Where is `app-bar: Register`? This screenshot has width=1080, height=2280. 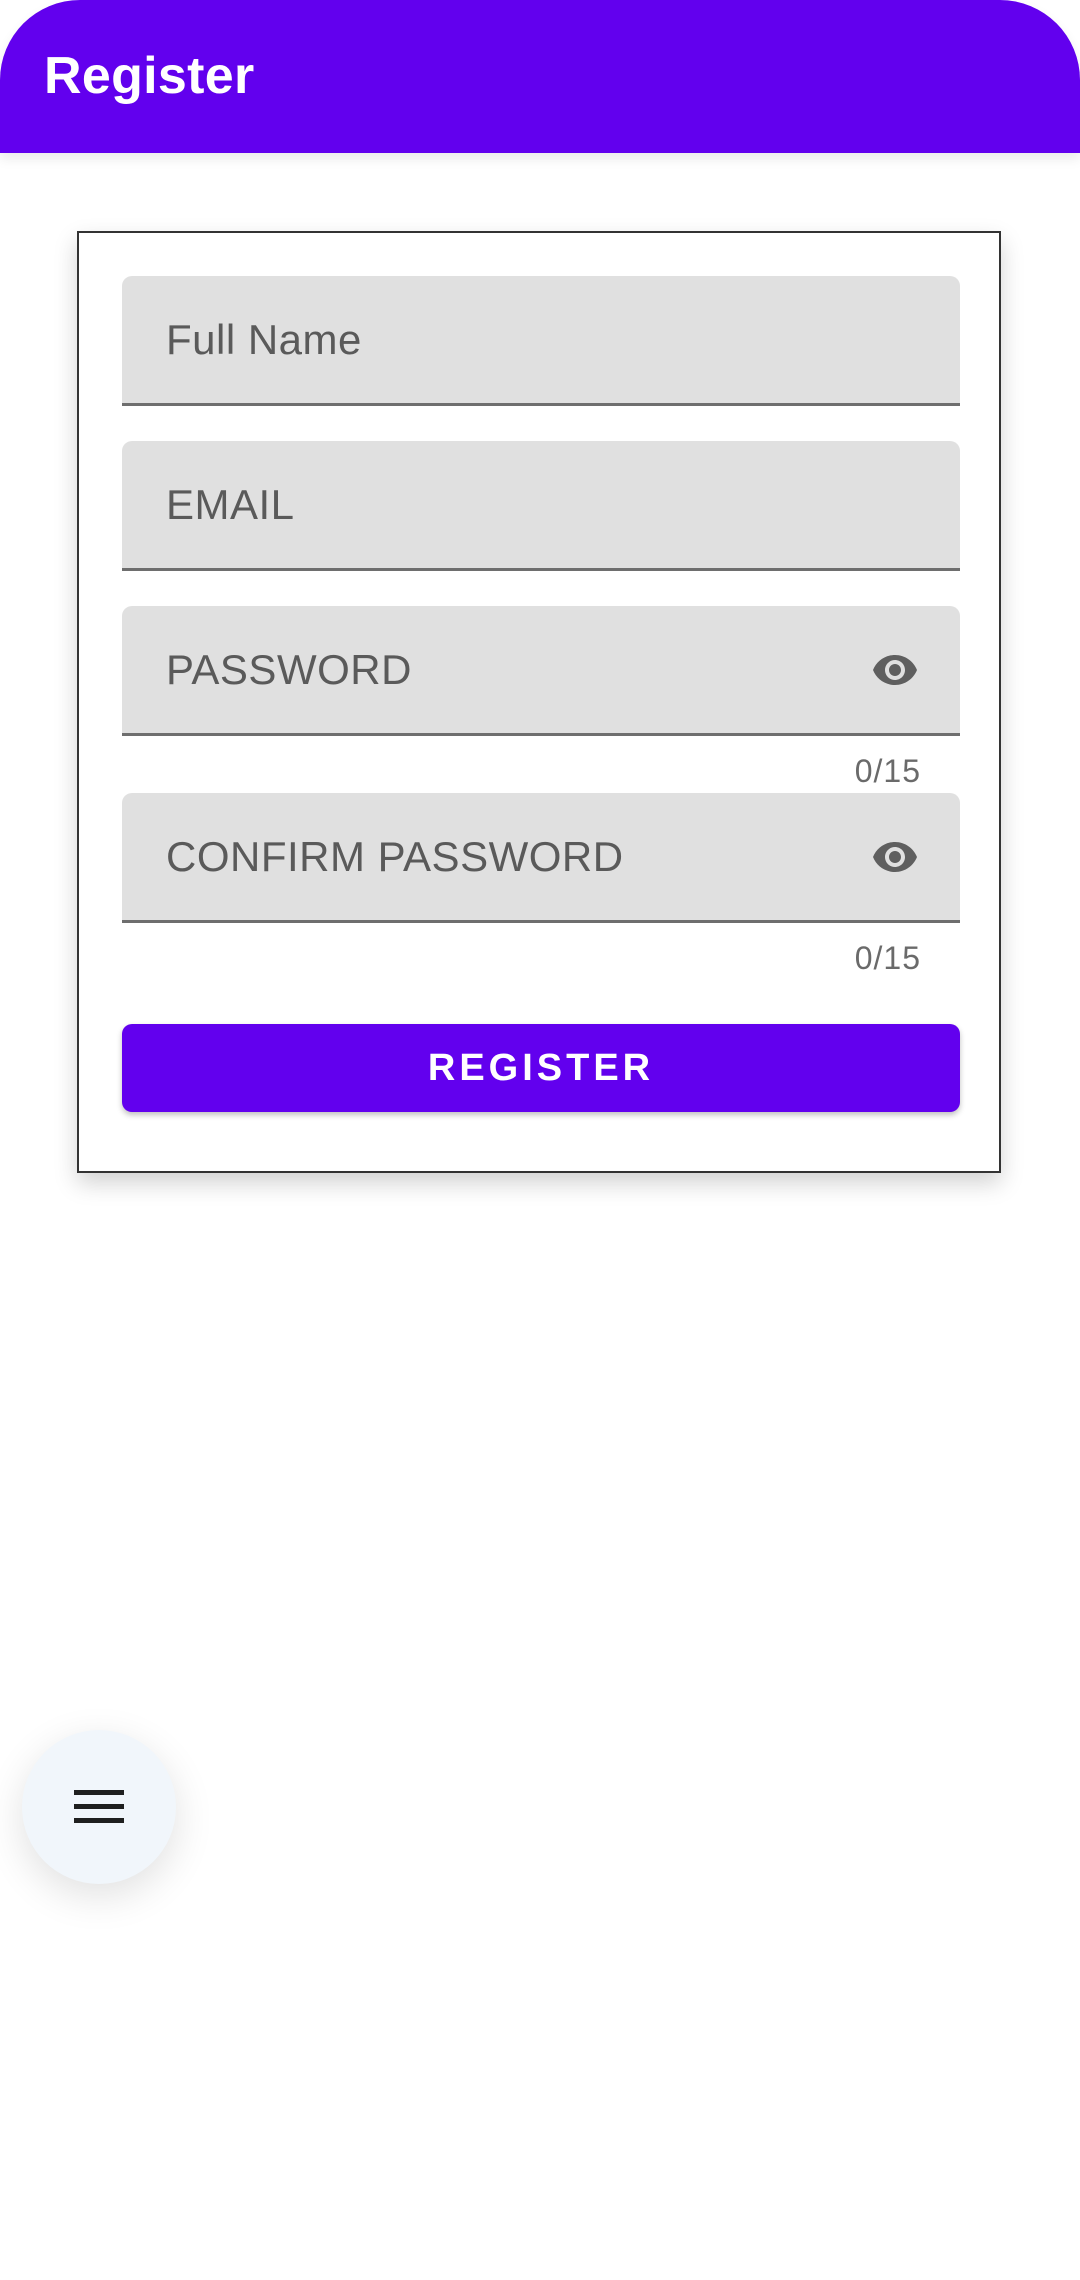 app-bar: Register is located at coordinates (540, 76).